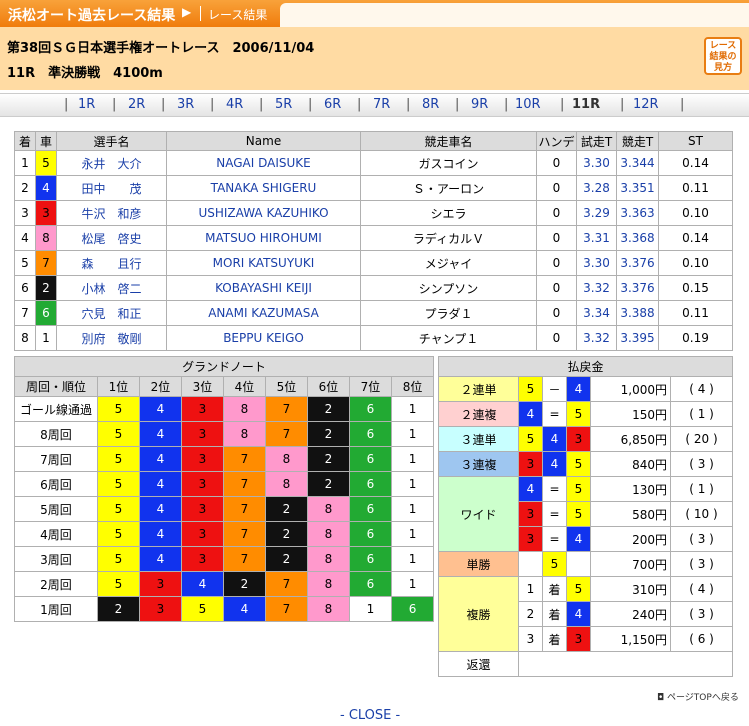  What do you see at coordinates (630, 539) in the screenshot?
I see `payout-amount: 200円` at bounding box center [630, 539].